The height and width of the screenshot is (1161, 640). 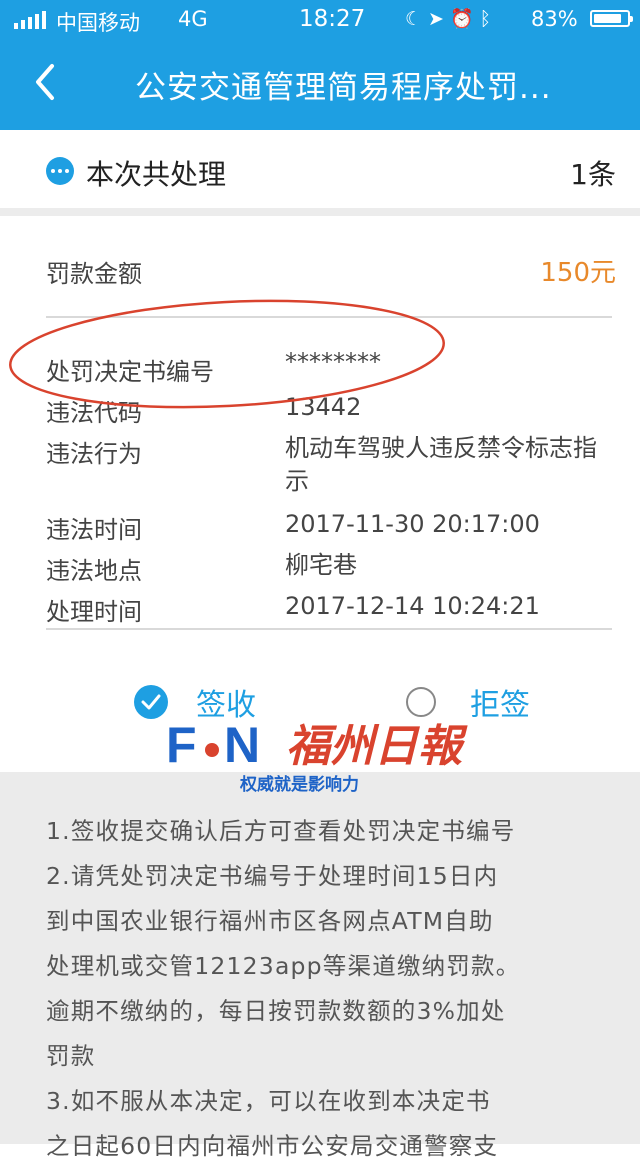 What do you see at coordinates (488, 19) in the screenshot?
I see `bluetooth-icon: ᛒ` at bounding box center [488, 19].